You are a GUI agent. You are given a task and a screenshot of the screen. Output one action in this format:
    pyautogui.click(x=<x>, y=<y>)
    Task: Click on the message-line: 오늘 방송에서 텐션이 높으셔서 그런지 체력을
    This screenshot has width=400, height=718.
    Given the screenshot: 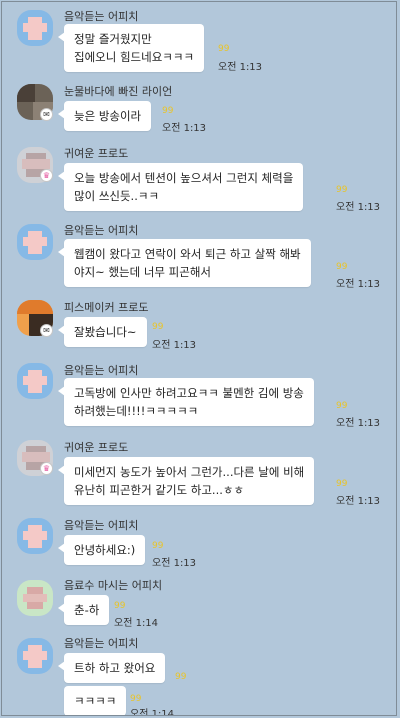 What is the action you would take?
    pyautogui.click(x=184, y=178)
    